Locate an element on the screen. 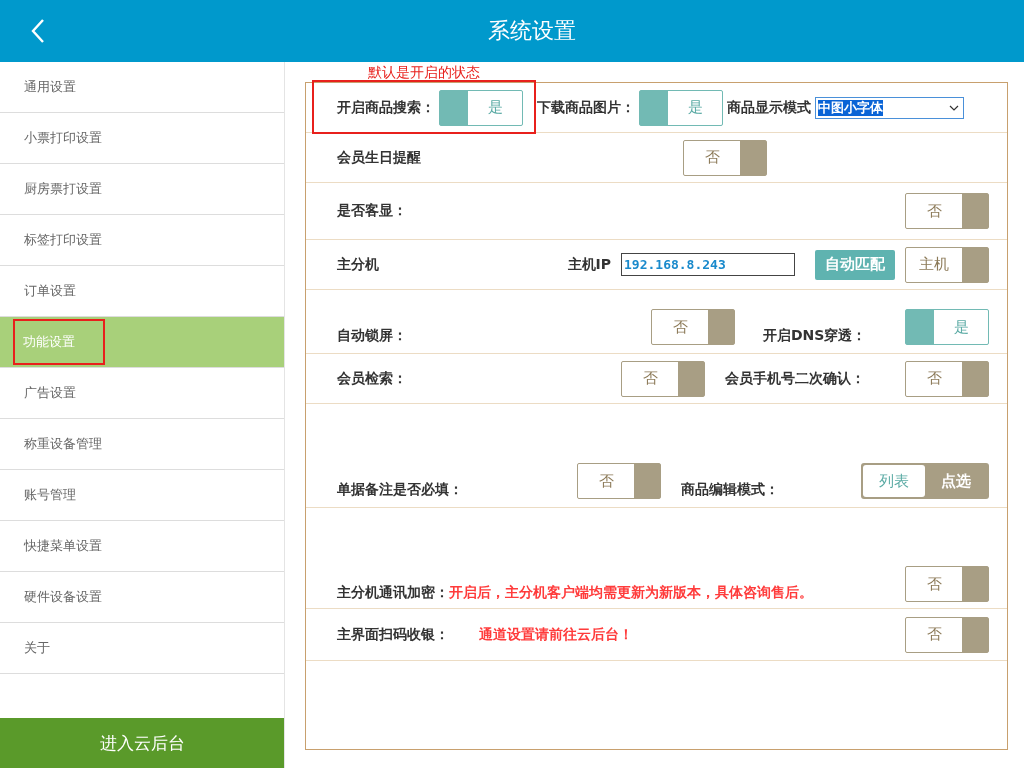  ip-input-field: 192.168.8.243 is located at coordinates (708, 264).